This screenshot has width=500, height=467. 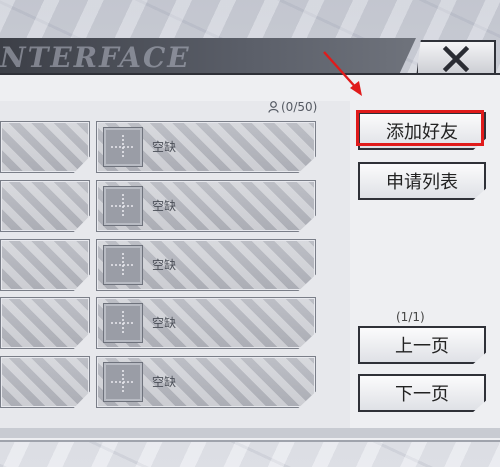 I want to click on window-title: NTERFACE, so click(x=95, y=57).